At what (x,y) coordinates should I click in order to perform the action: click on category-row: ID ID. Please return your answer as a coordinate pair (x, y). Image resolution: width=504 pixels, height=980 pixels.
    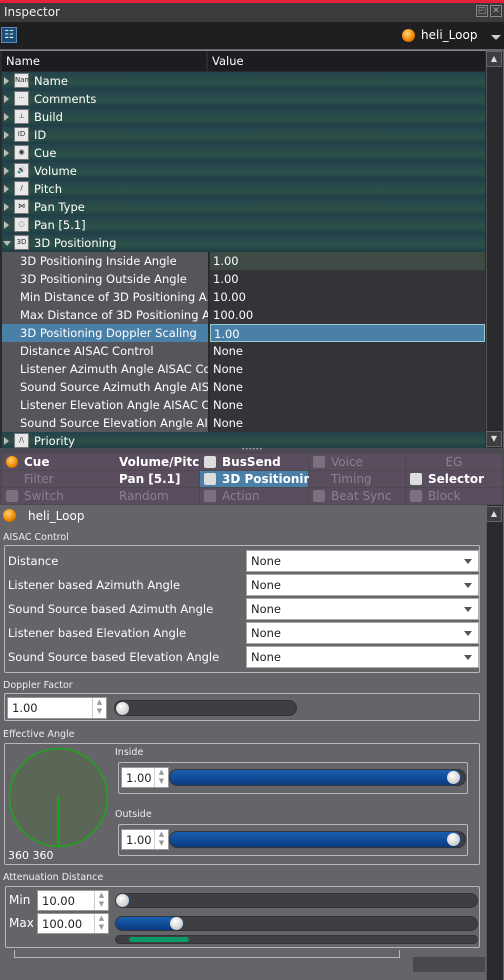
    Looking at the image, I should click on (243, 135).